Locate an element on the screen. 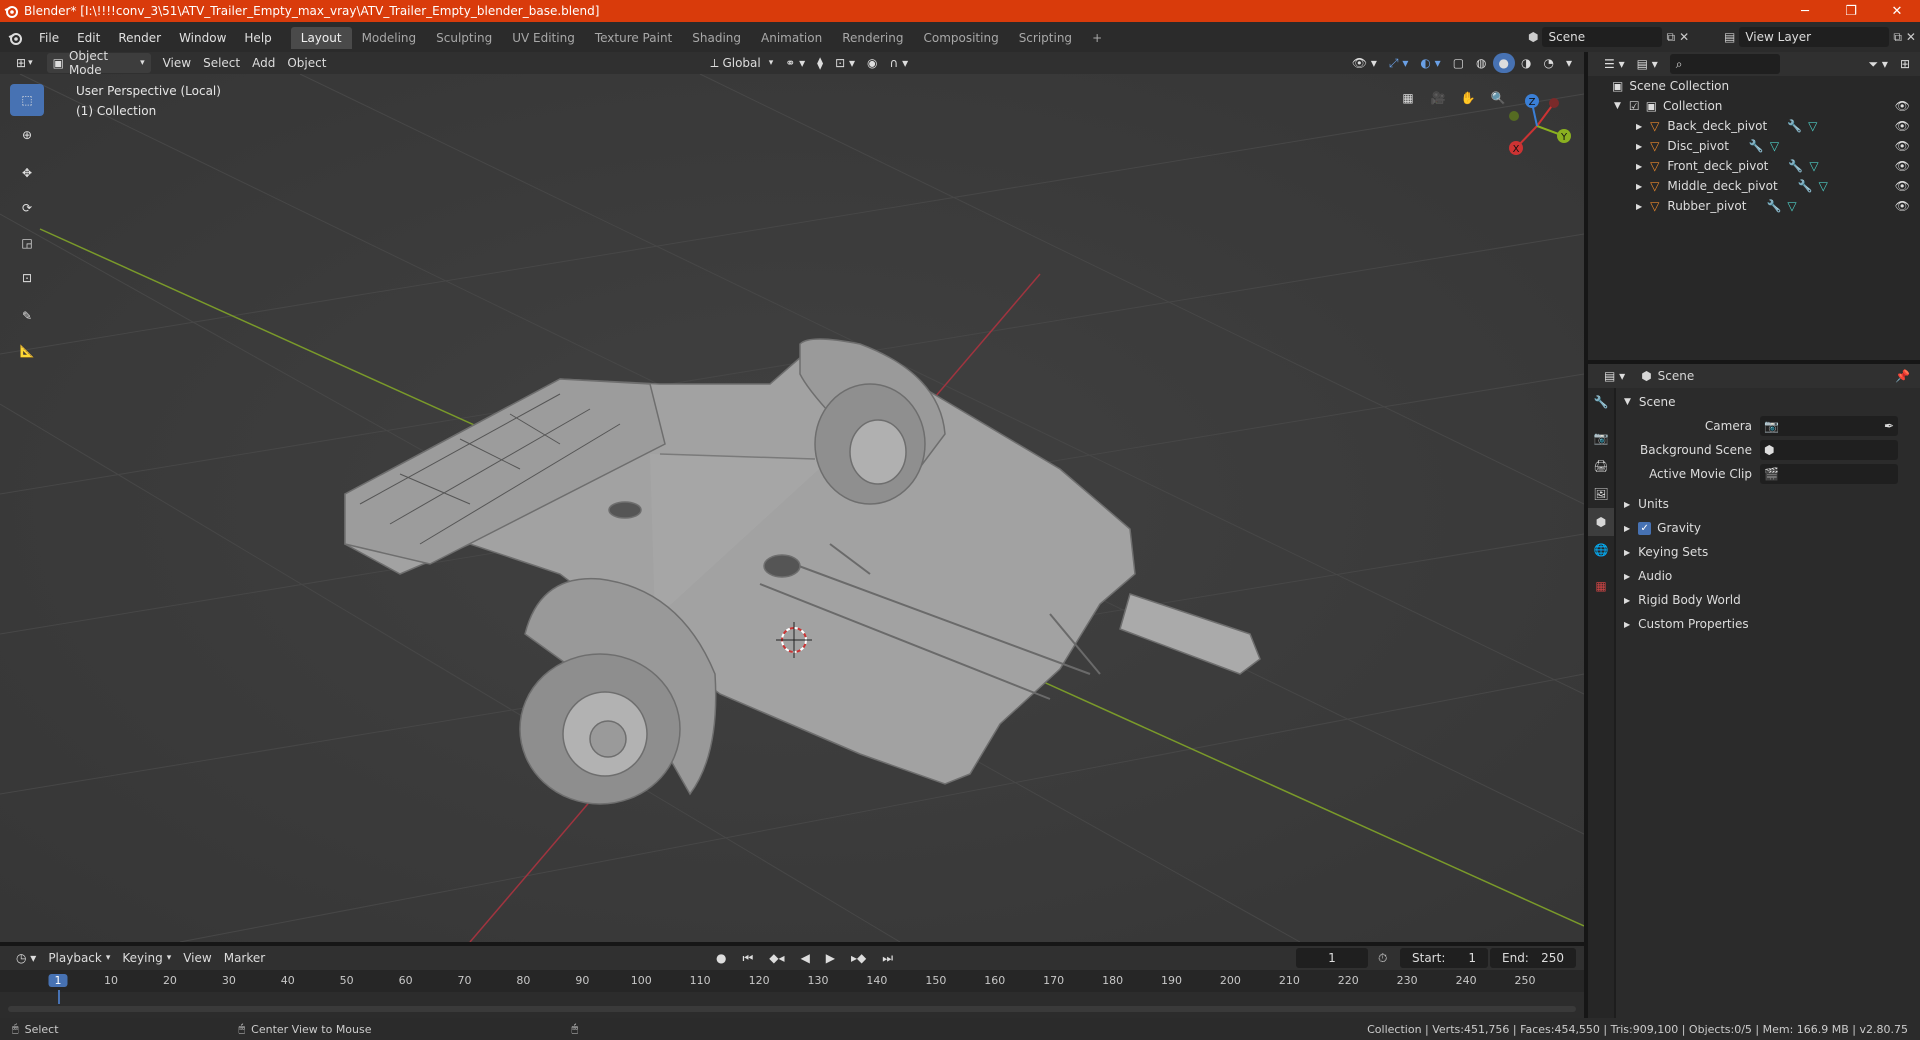  new-scene-icon: ⧉ is located at coordinates (1670, 37).